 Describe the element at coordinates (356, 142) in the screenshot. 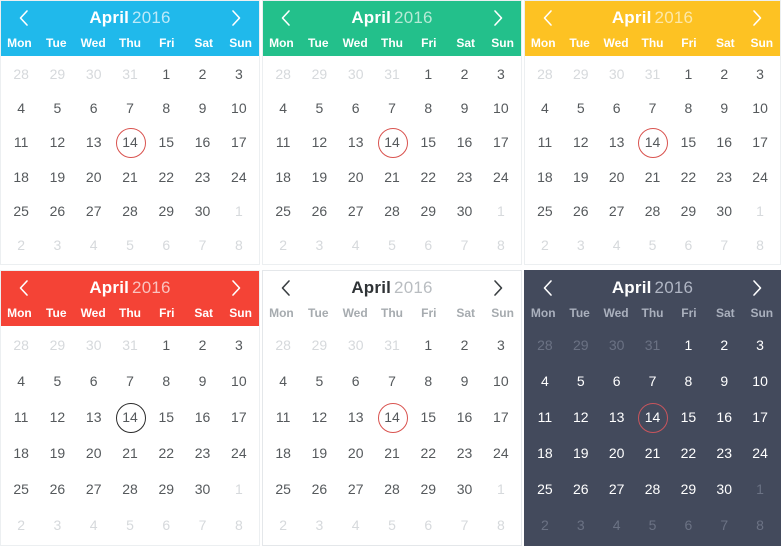

I see `day-cell: 13` at that location.